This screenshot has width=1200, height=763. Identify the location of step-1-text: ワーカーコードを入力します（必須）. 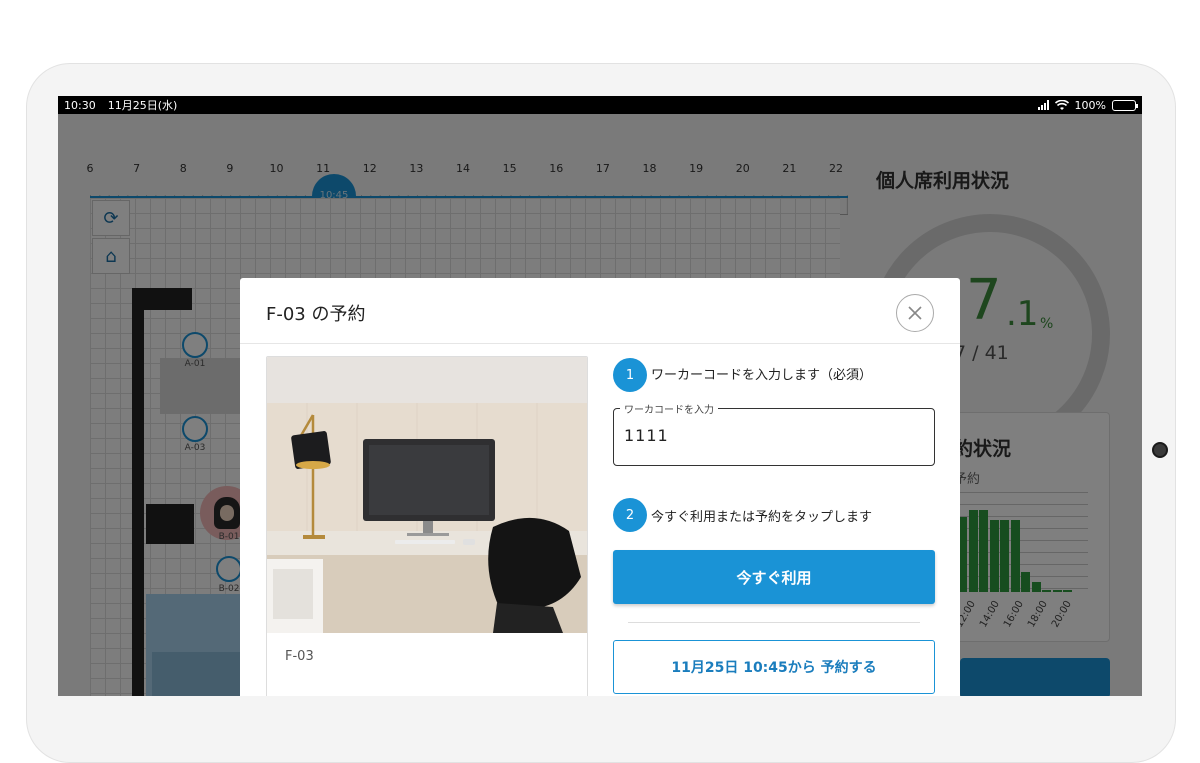
(762, 375).